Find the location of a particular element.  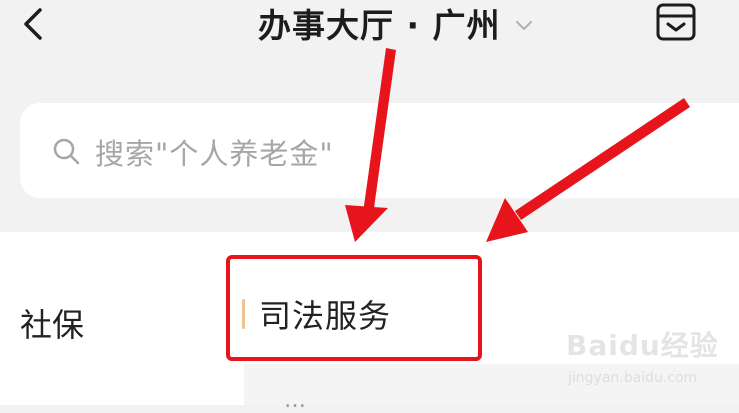

watermark-sub: jingyan.baidu.com is located at coordinates (633, 378).